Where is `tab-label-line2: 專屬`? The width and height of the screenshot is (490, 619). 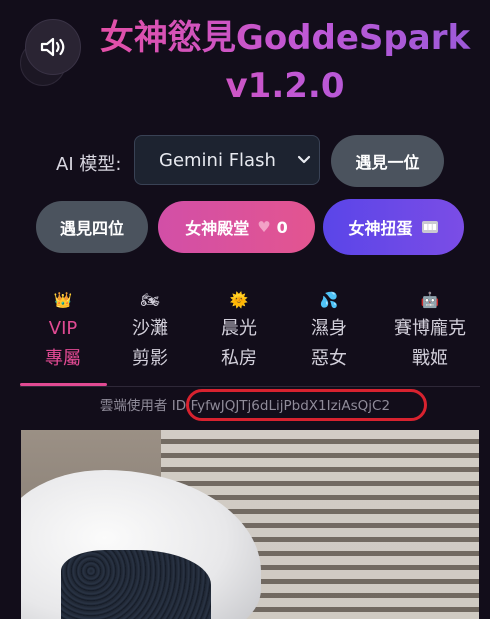 tab-label-line2: 專屬 is located at coordinates (63, 358).